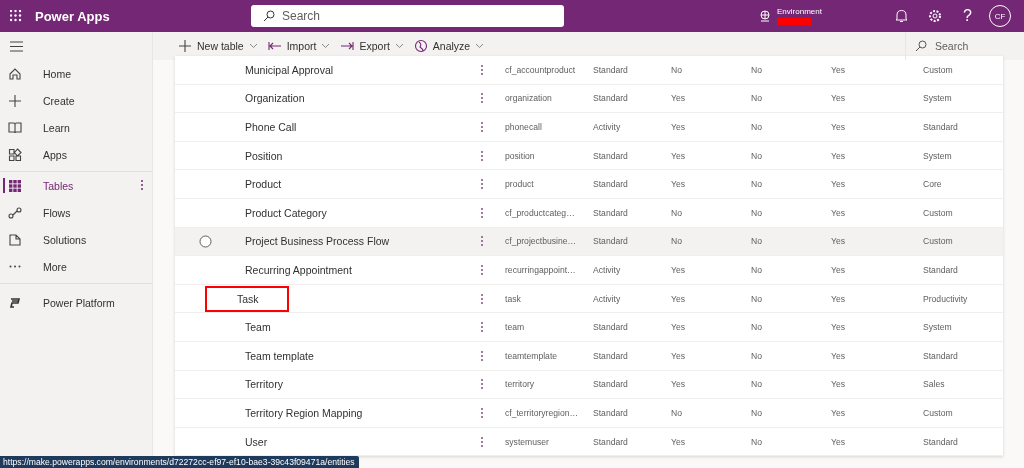 The height and width of the screenshot is (468, 1024). Describe the element at coordinates (263, 184) in the screenshot. I see `table-name-link: Product` at that location.